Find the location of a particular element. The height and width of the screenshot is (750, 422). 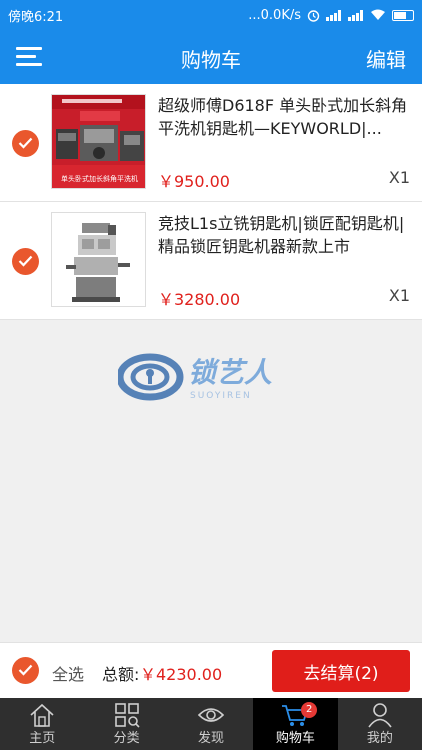

product-price: ￥3280.00 is located at coordinates (199, 299).